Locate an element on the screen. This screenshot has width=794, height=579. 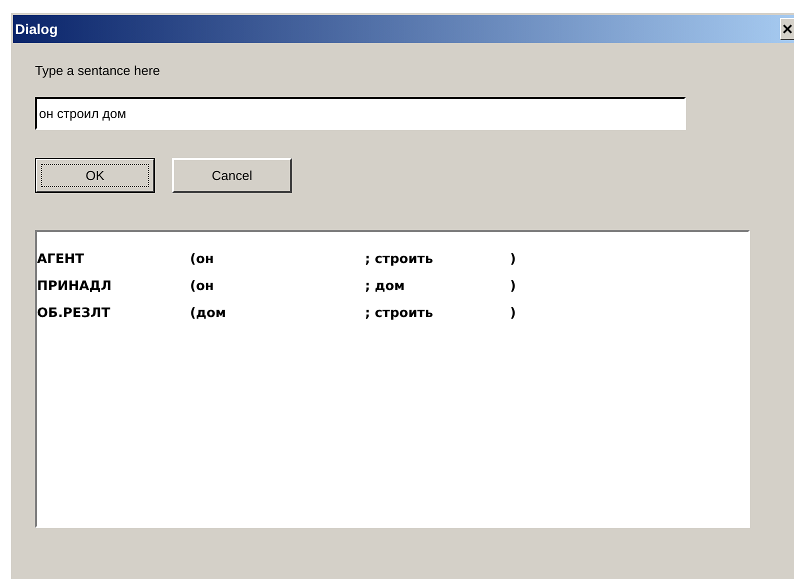
cancel-button: Cancel is located at coordinates (232, 175).